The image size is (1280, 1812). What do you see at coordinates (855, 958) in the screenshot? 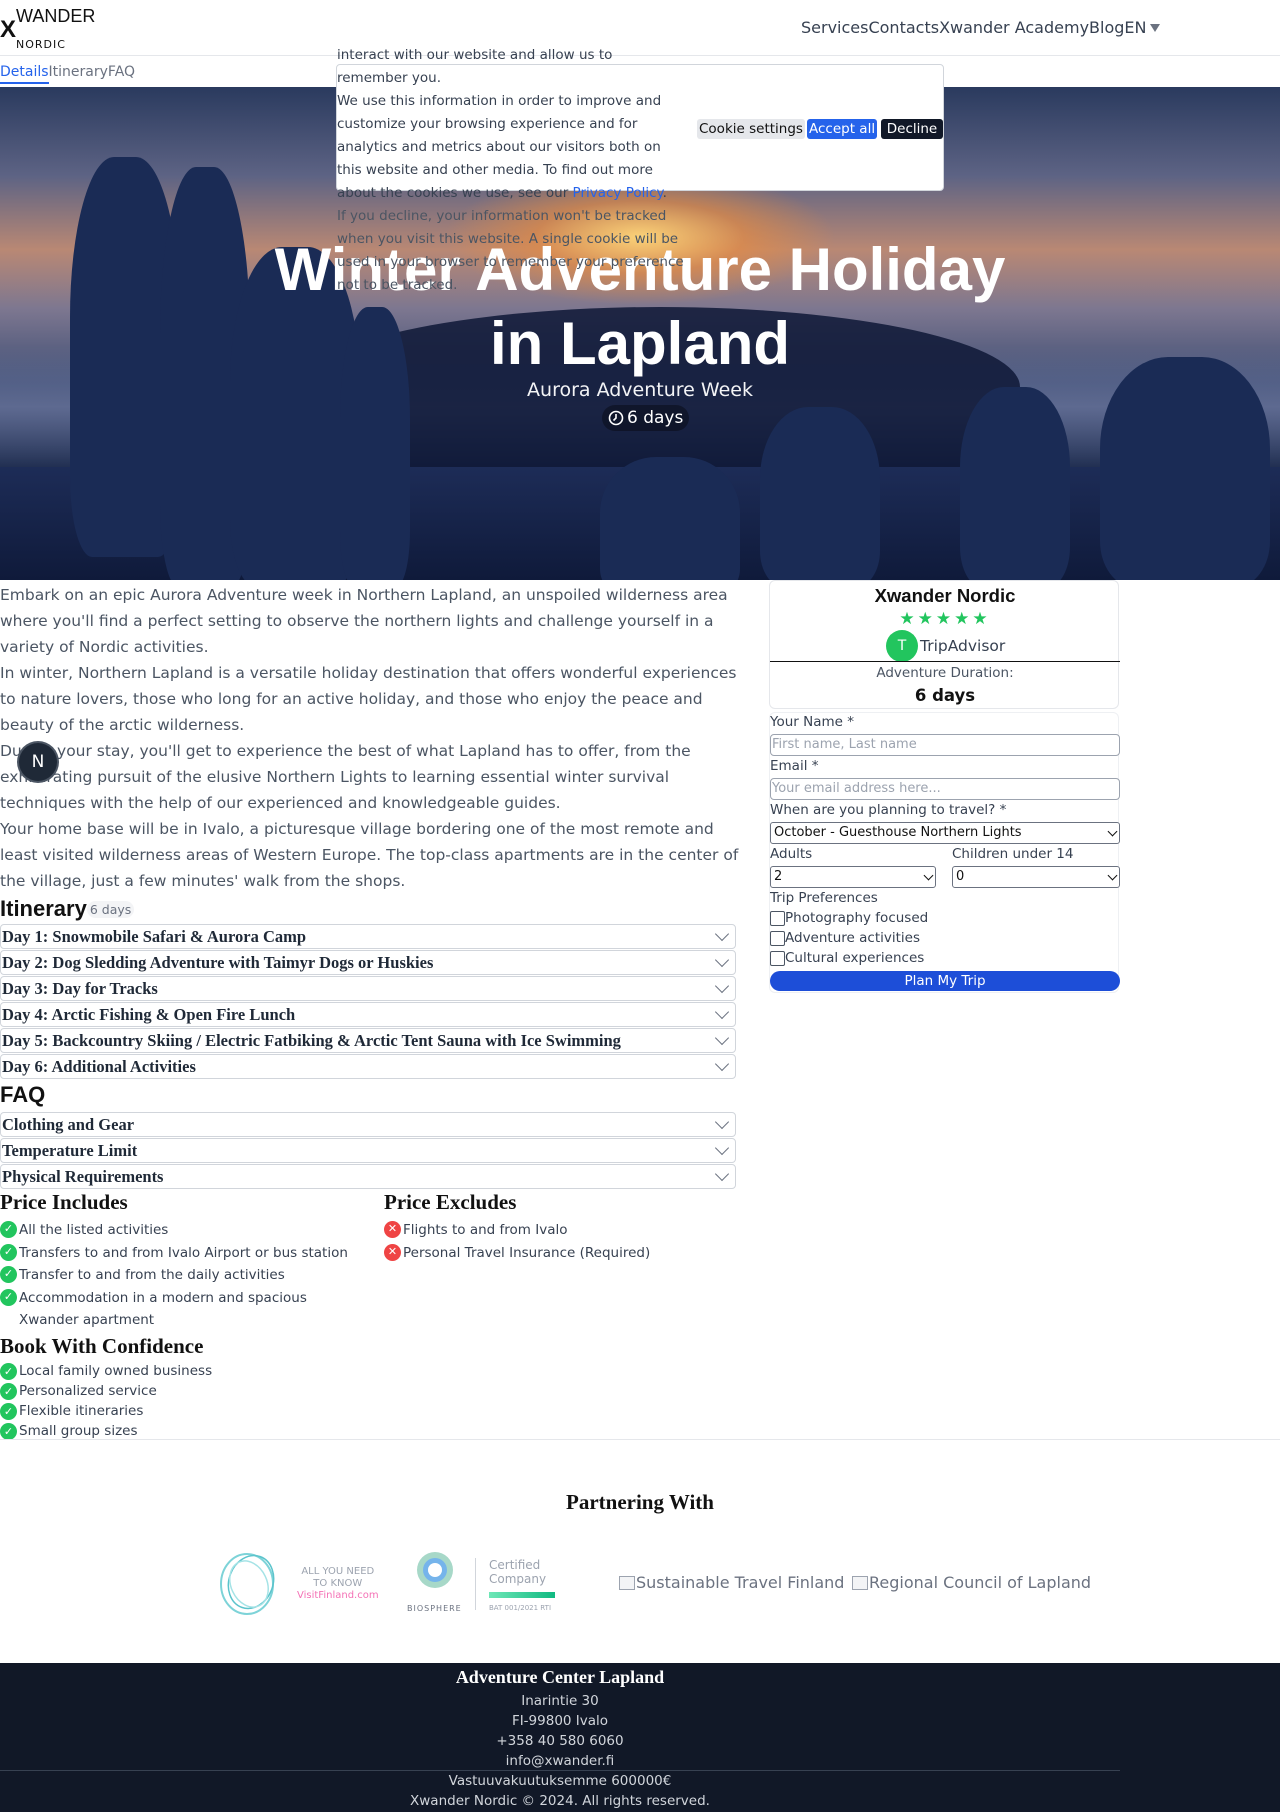
I see `pref-label: Cultural experiences` at bounding box center [855, 958].